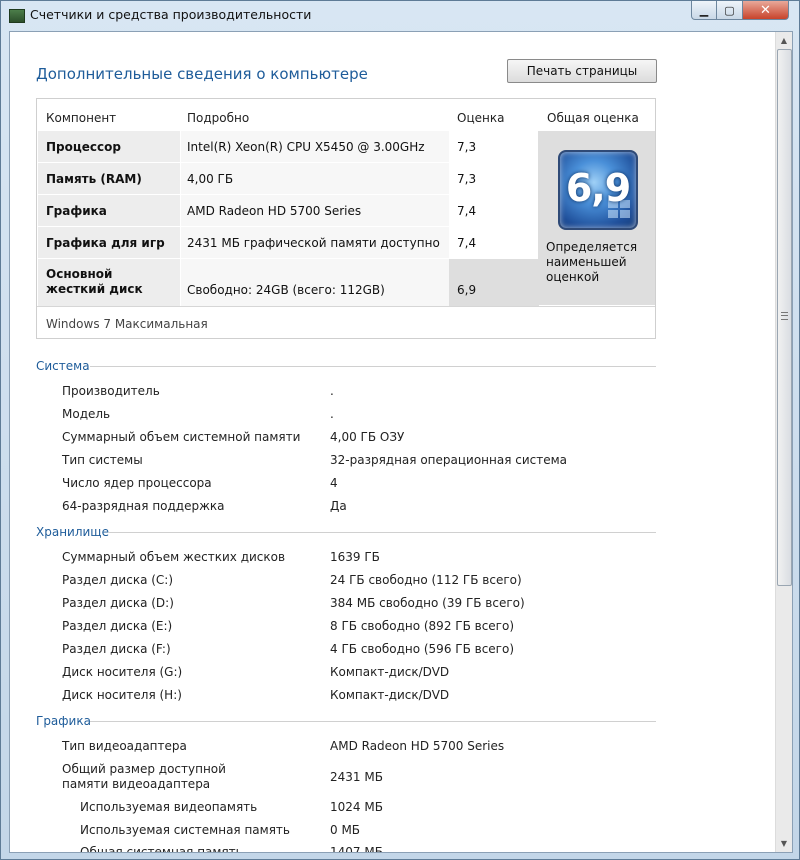 The width and height of the screenshot is (800, 860). I want to click on storage-g-value: Компакт-диск/DVD, so click(390, 672).